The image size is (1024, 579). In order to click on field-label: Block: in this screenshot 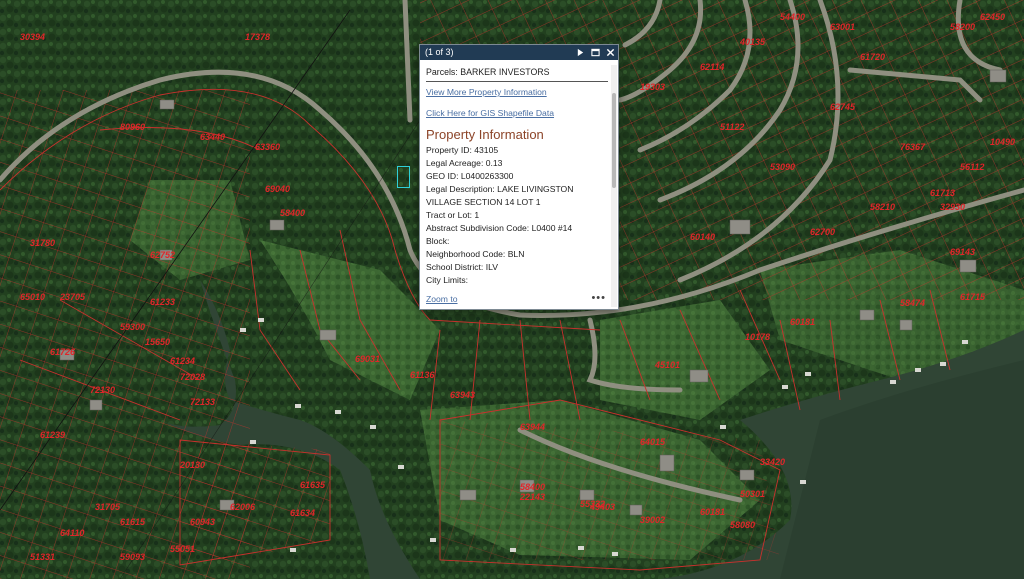, I will do `click(438, 241)`.